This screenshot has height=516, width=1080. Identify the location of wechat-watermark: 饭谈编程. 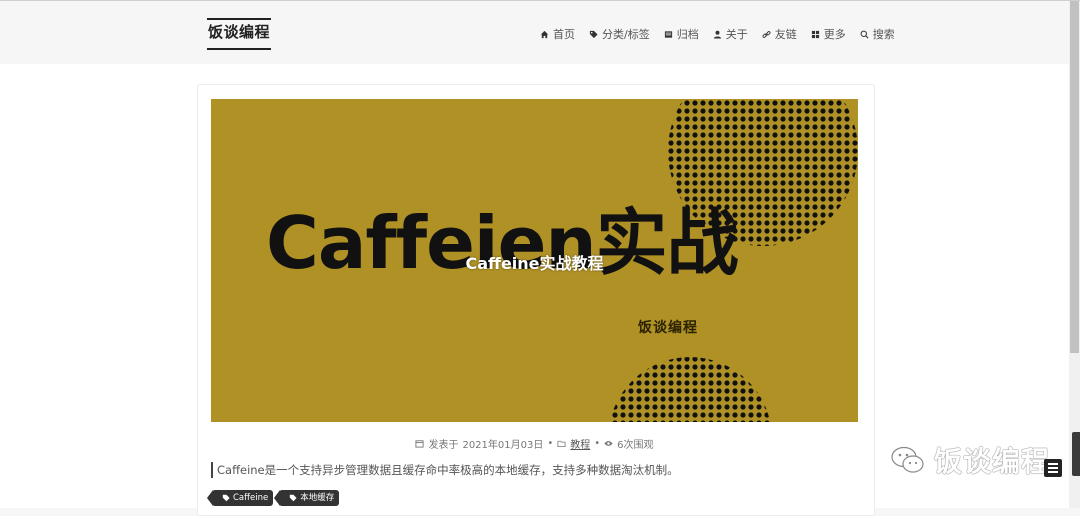
(970, 460).